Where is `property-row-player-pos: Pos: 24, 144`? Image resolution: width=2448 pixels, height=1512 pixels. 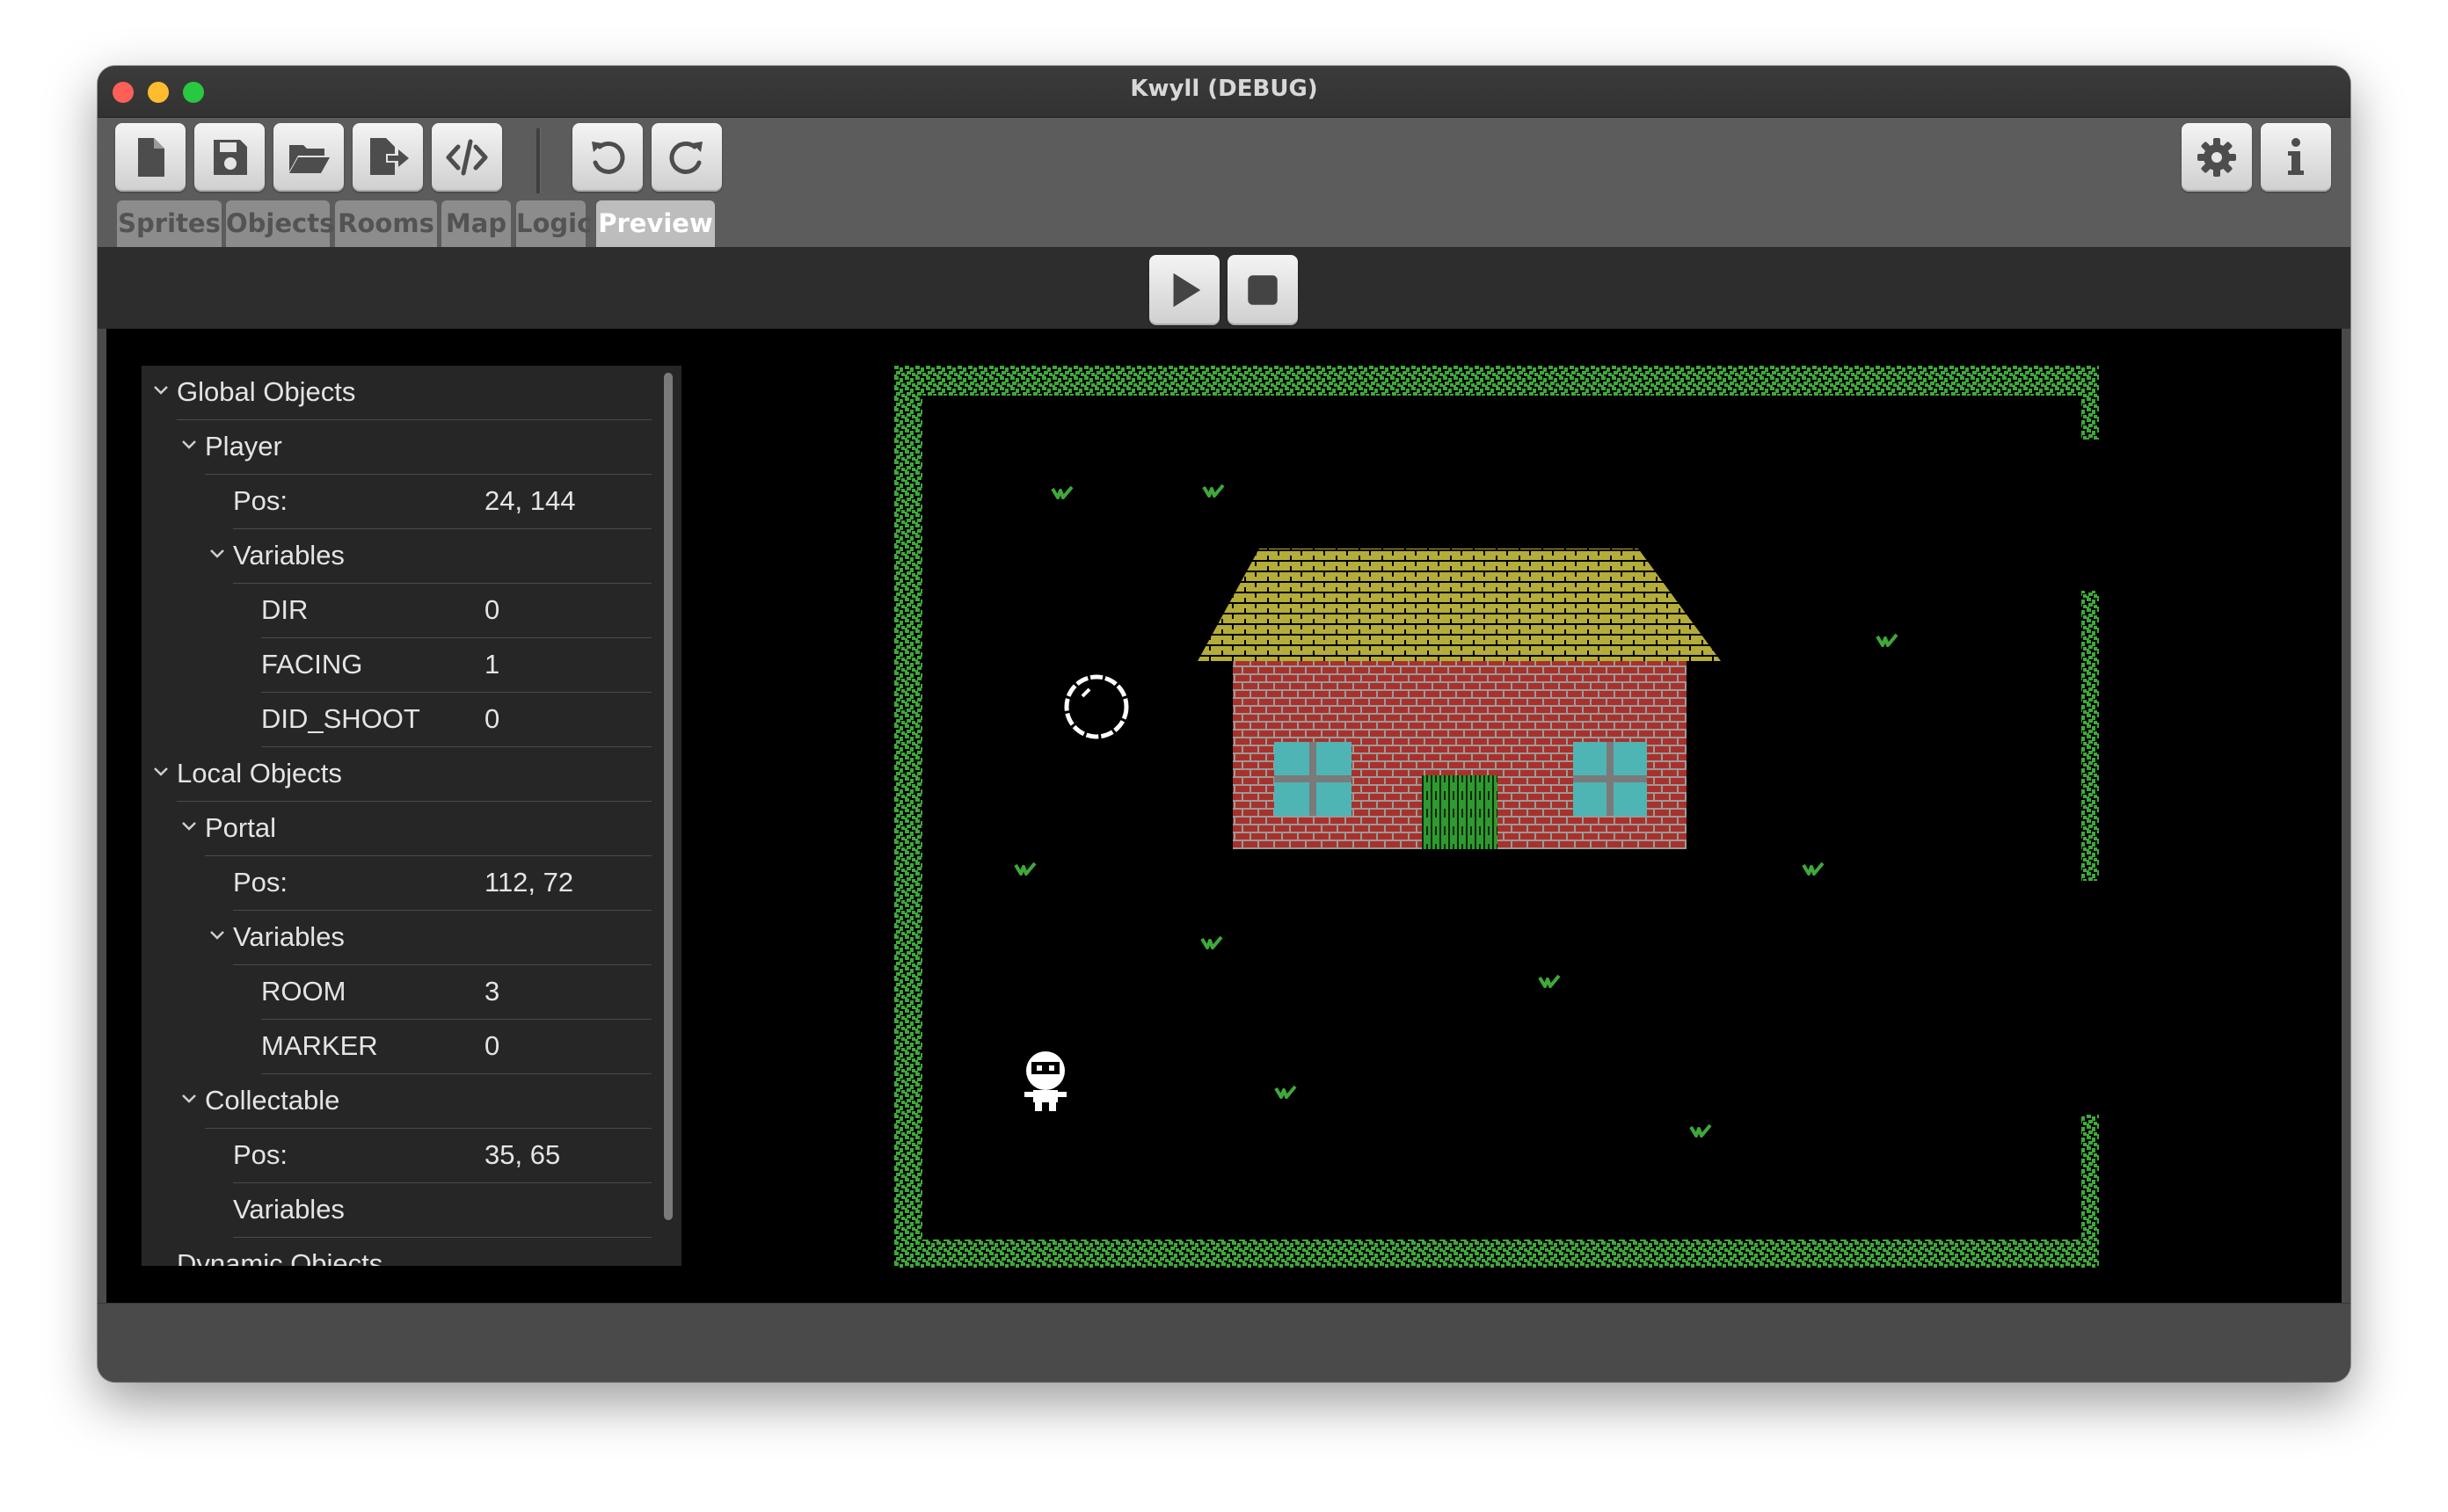
property-row-player-pos: Pos: 24, 144 is located at coordinates (397, 502).